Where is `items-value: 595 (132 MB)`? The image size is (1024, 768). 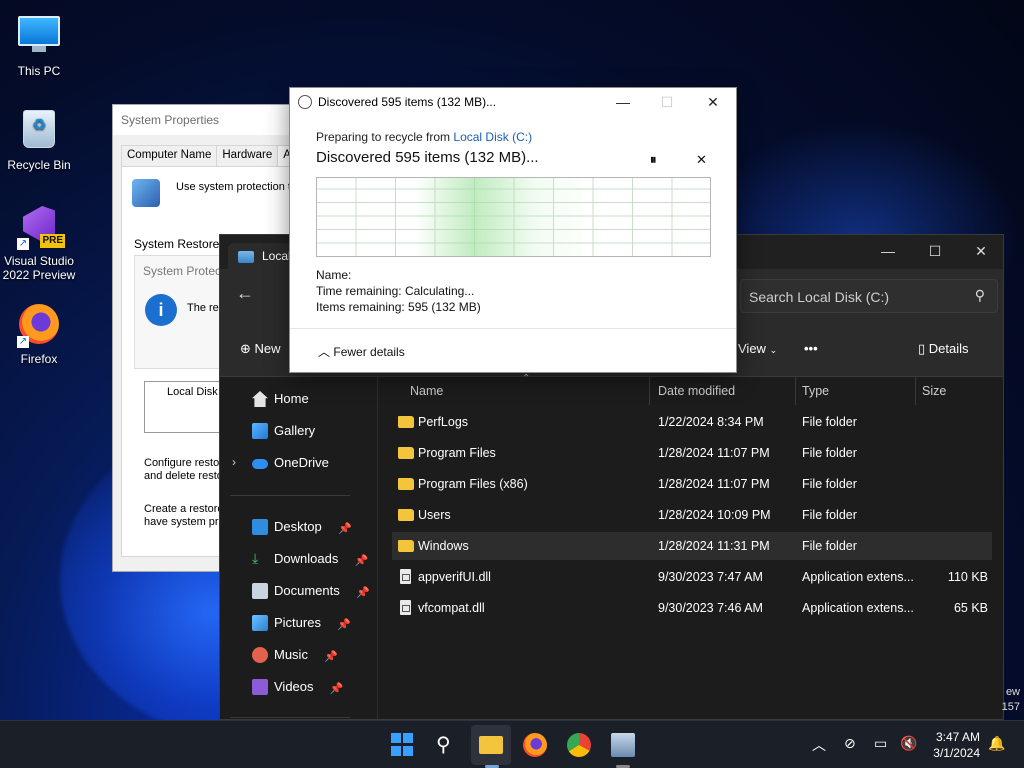 items-value: 595 (132 MB) is located at coordinates (444, 307).